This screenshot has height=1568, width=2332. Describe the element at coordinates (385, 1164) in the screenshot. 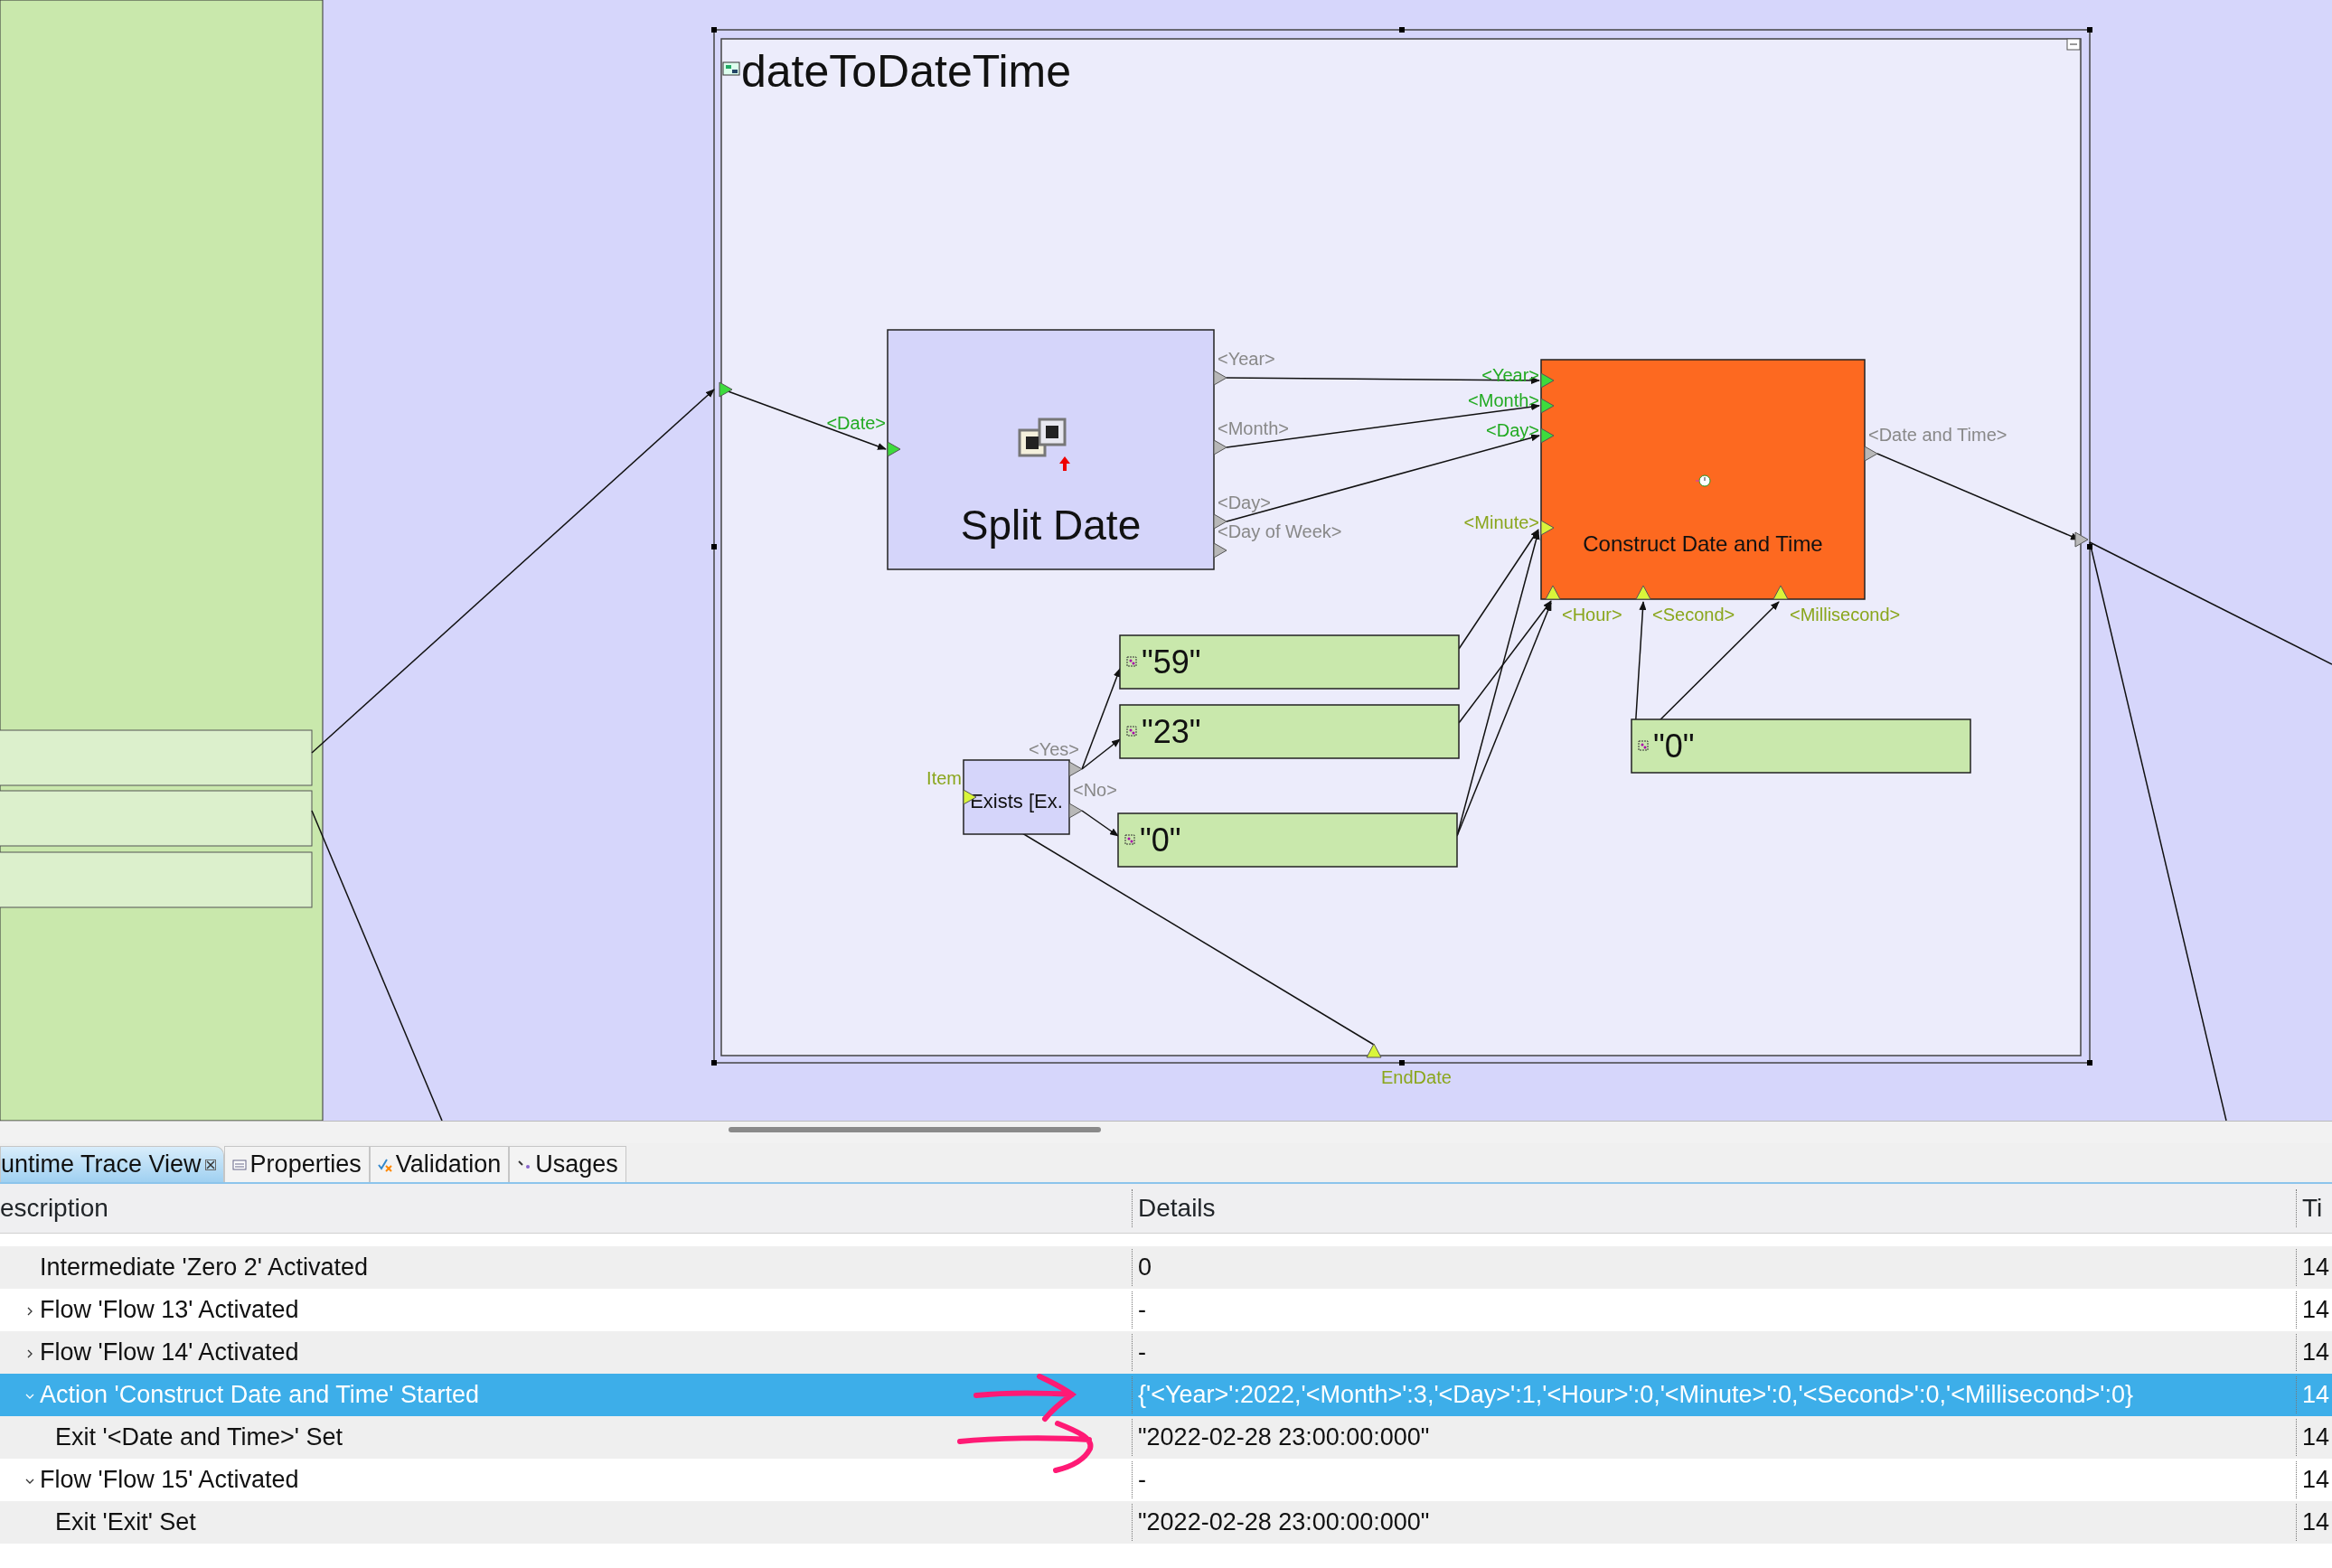

I see `check-cross-icon` at that location.